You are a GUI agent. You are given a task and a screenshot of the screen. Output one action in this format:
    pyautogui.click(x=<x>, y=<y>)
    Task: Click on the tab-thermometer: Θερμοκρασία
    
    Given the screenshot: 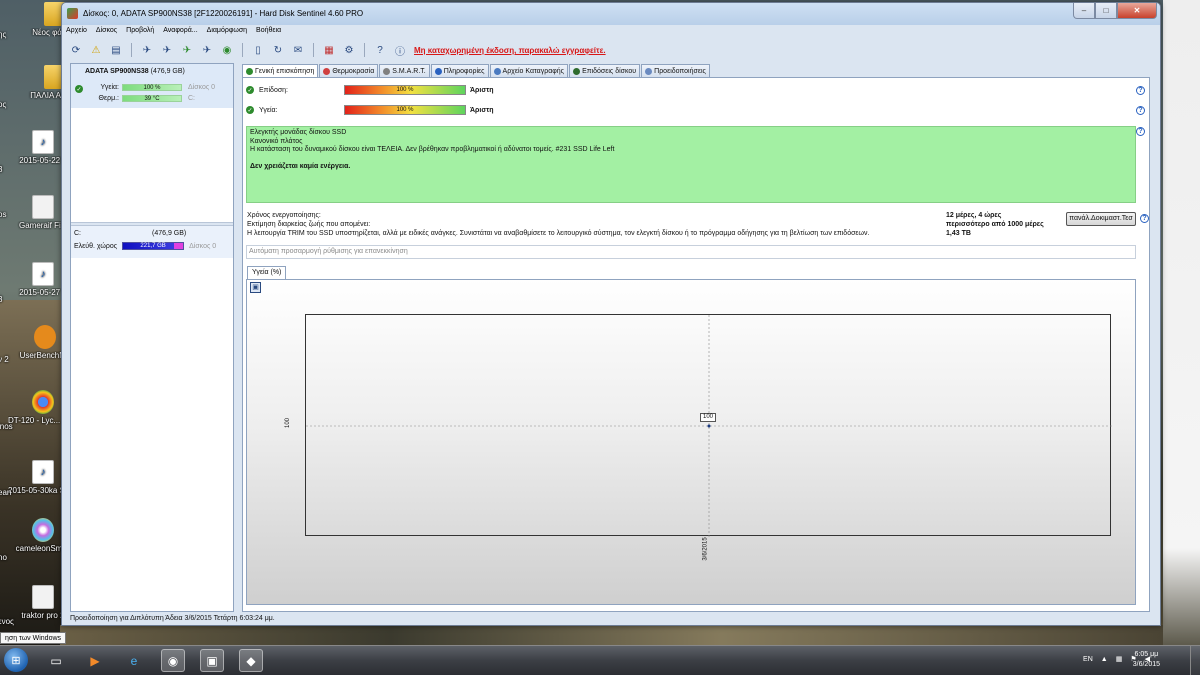 What is the action you would take?
    pyautogui.click(x=349, y=70)
    